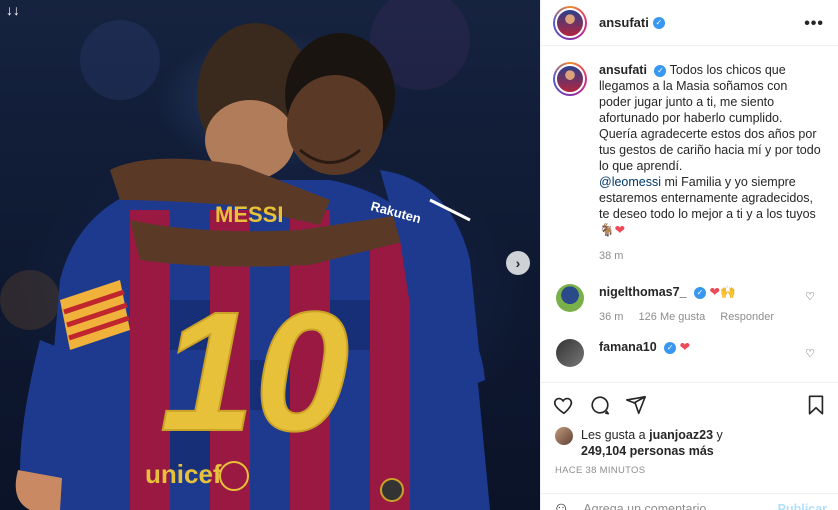 The width and height of the screenshot is (838, 510). I want to click on comment-time: 36 m, so click(611, 317).